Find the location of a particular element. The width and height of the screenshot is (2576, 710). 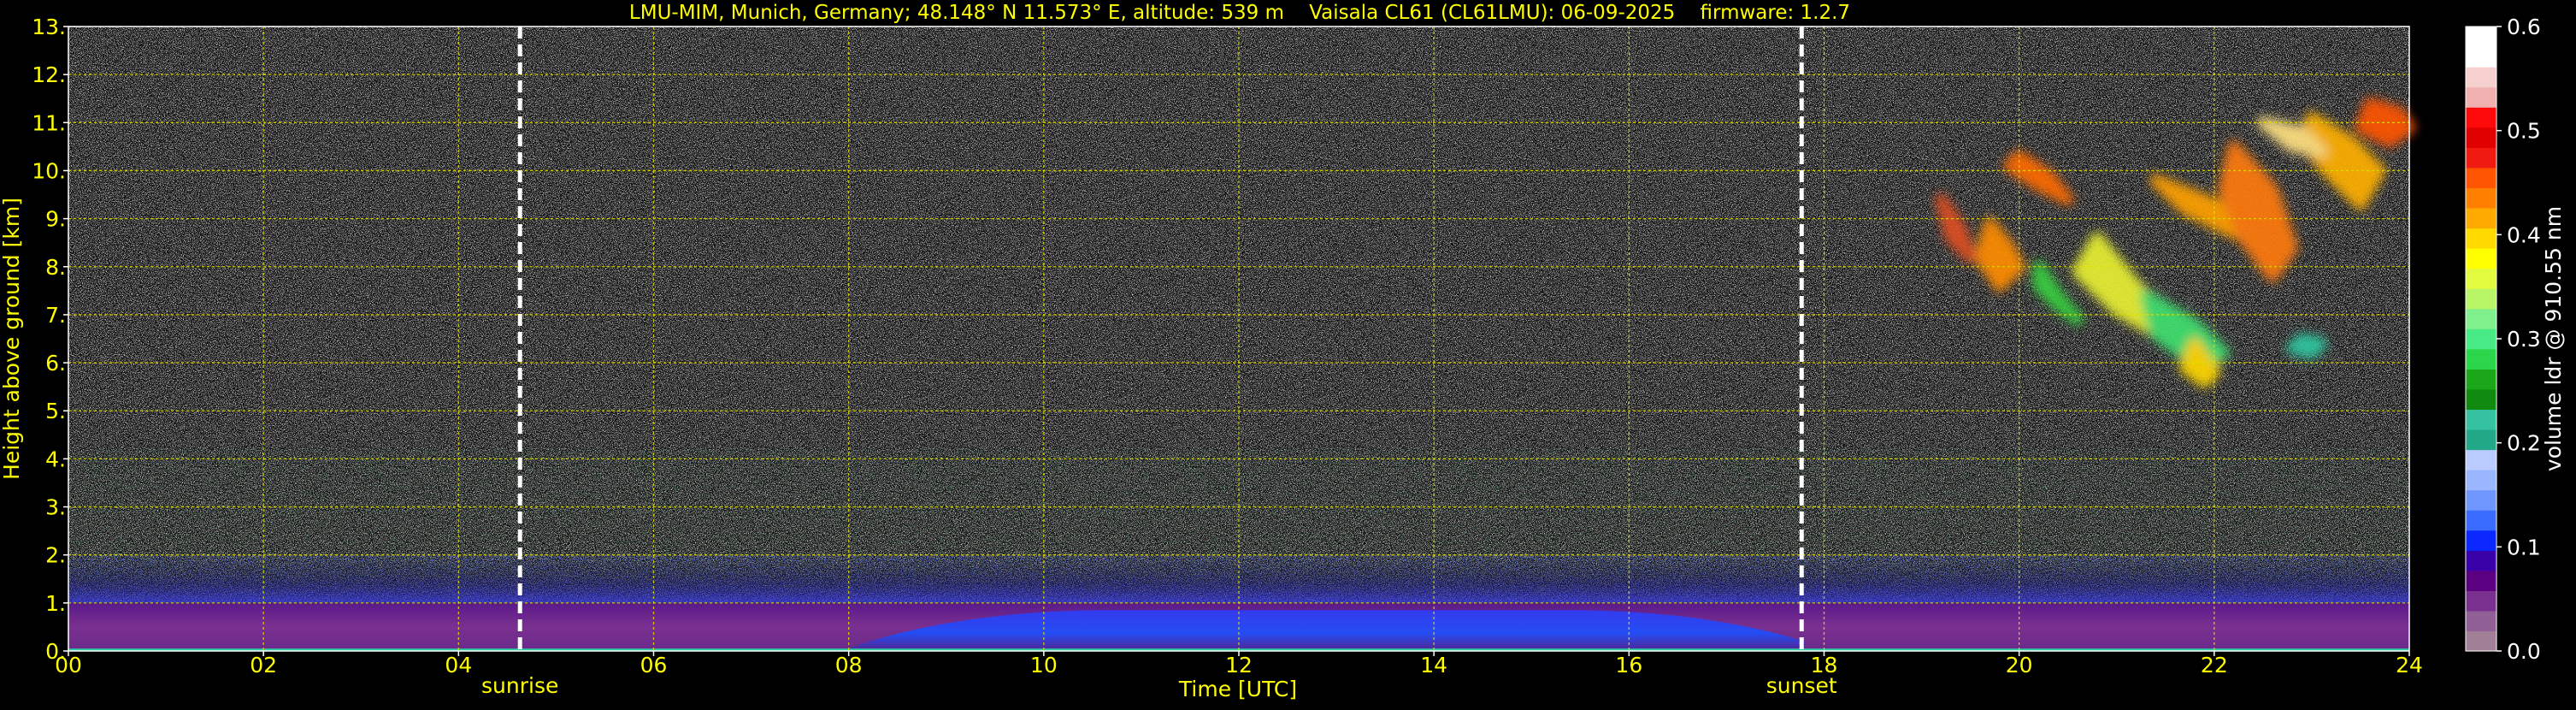

y-tick-label-11: 11. is located at coordinates (49, 122).